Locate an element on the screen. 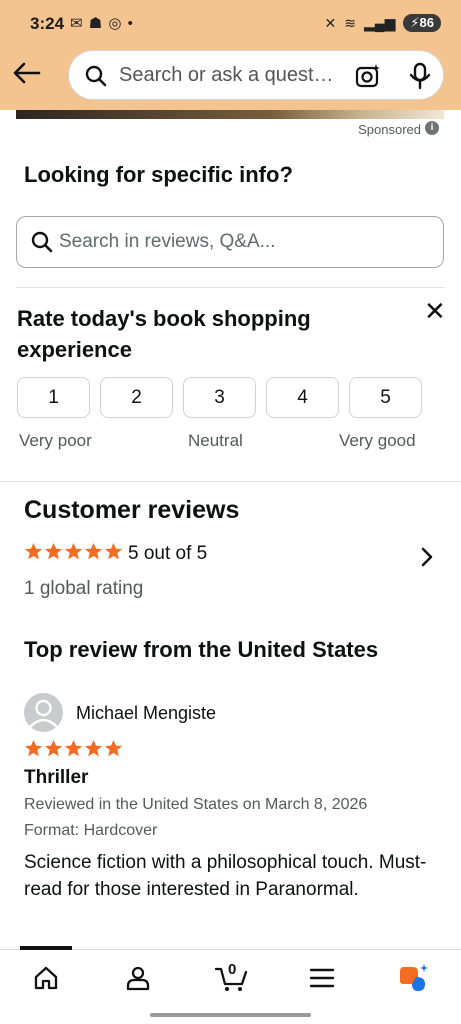  customer-reviews-title: Customer reviews is located at coordinates (132, 510).